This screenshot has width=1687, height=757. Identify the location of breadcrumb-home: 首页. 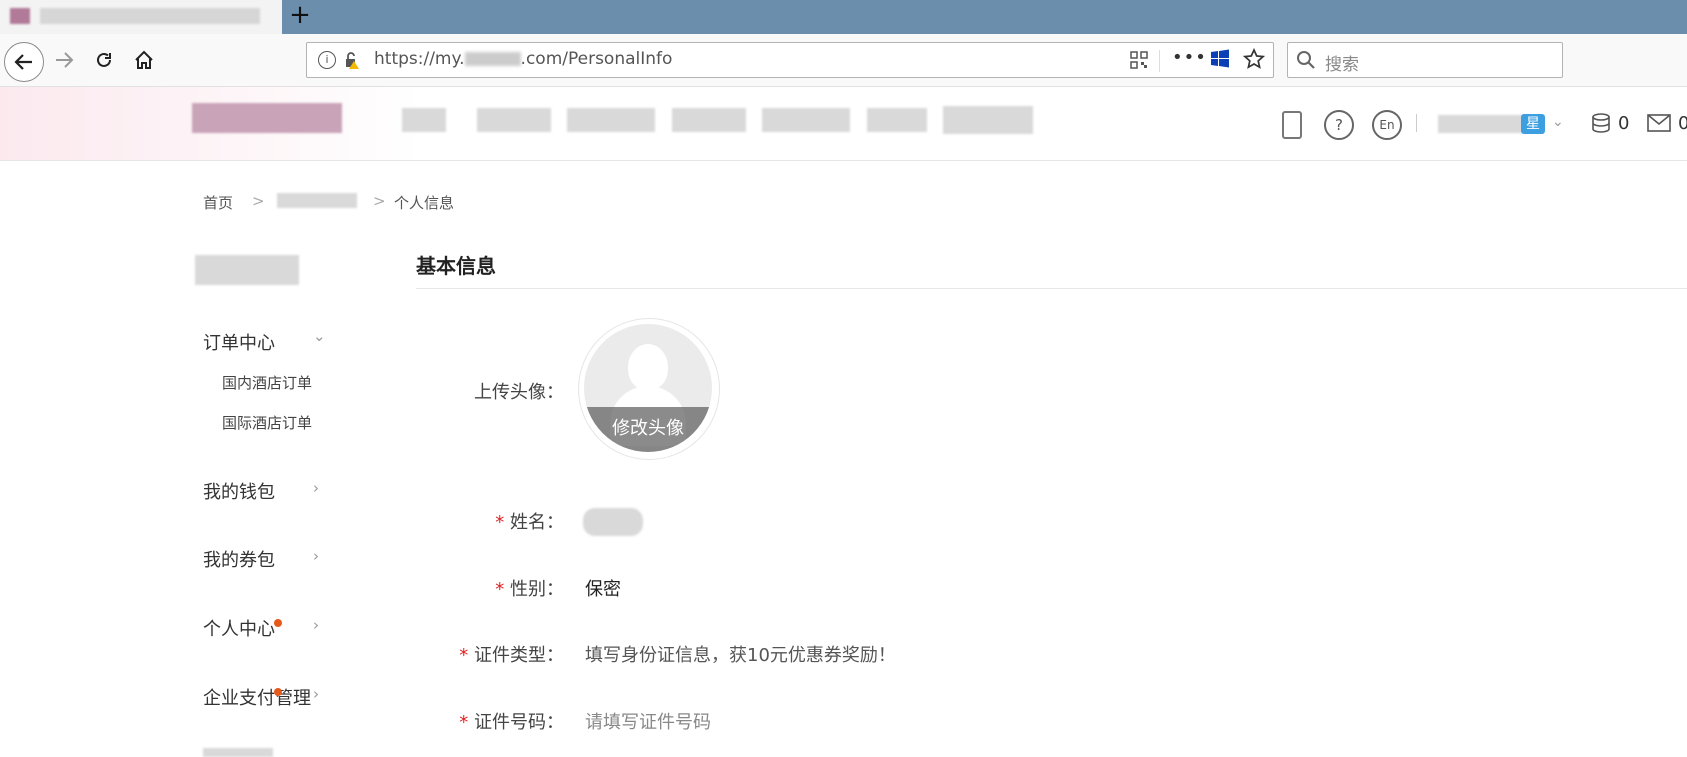
(218, 202).